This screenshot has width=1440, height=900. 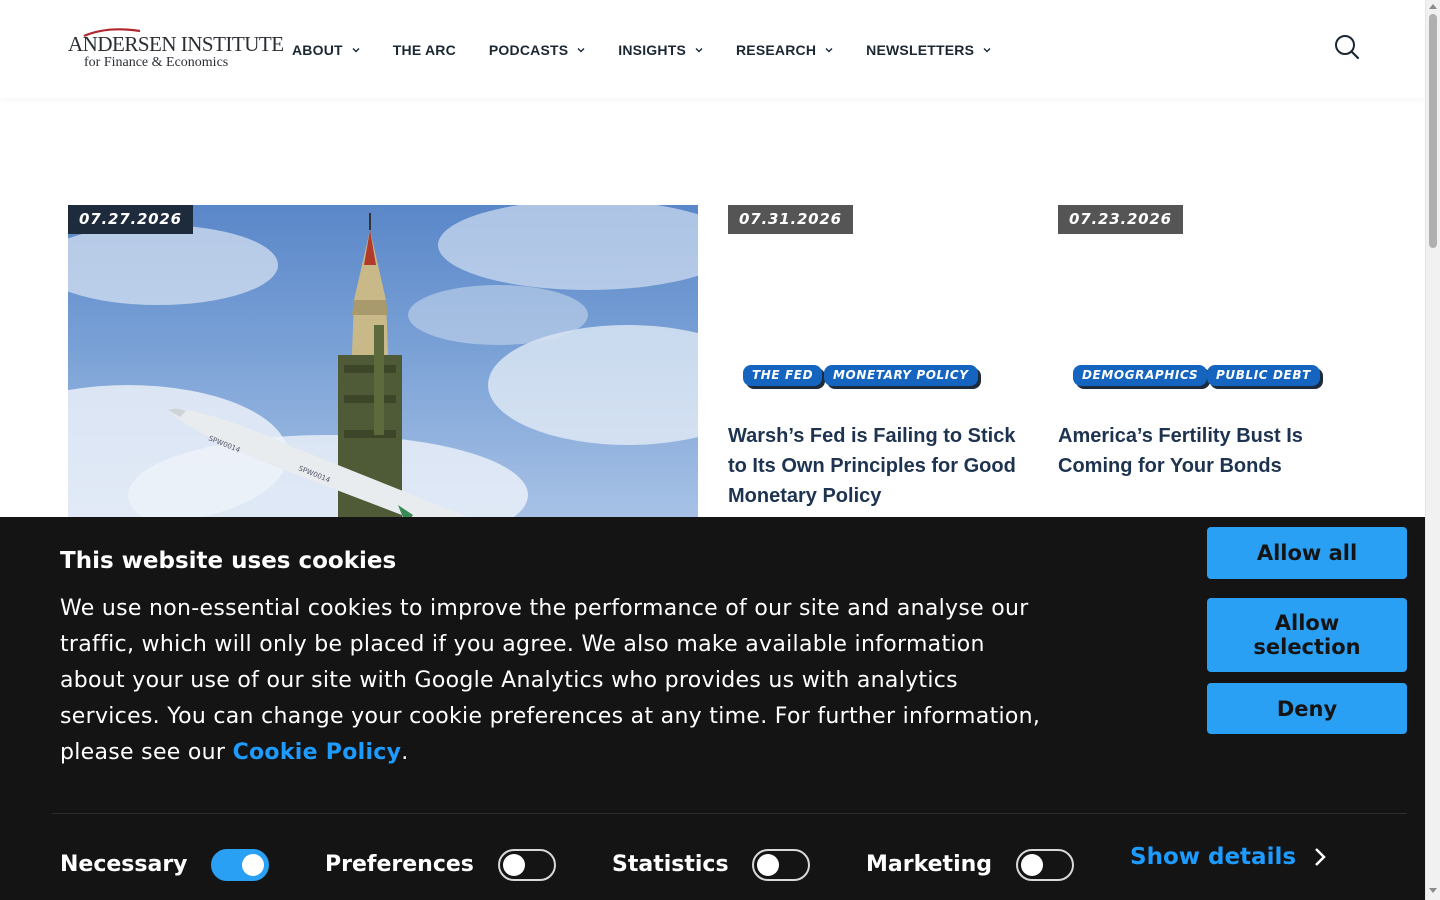 I want to click on logo-tagline: for Finance & Economics, so click(x=156, y=62).